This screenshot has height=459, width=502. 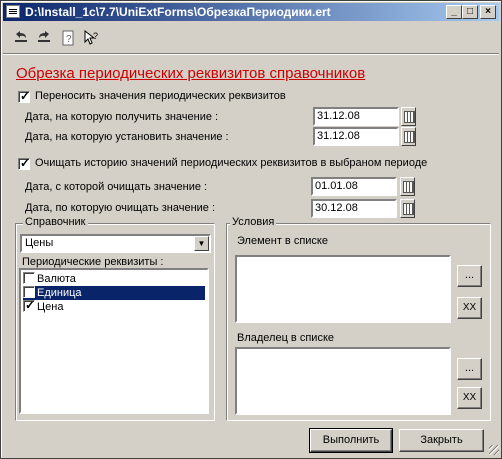 I want to click on undo-icon, so click(x=21, y=39).